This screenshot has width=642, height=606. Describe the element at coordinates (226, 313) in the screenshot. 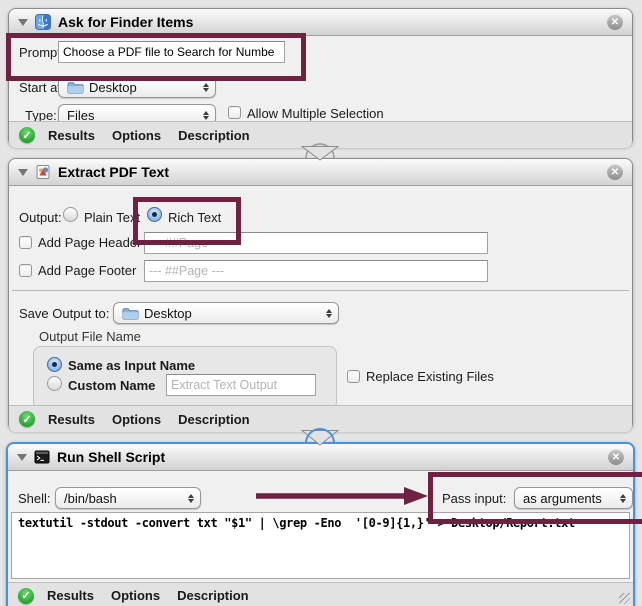

I see `save-output-to-popup: Desktop` at that location.